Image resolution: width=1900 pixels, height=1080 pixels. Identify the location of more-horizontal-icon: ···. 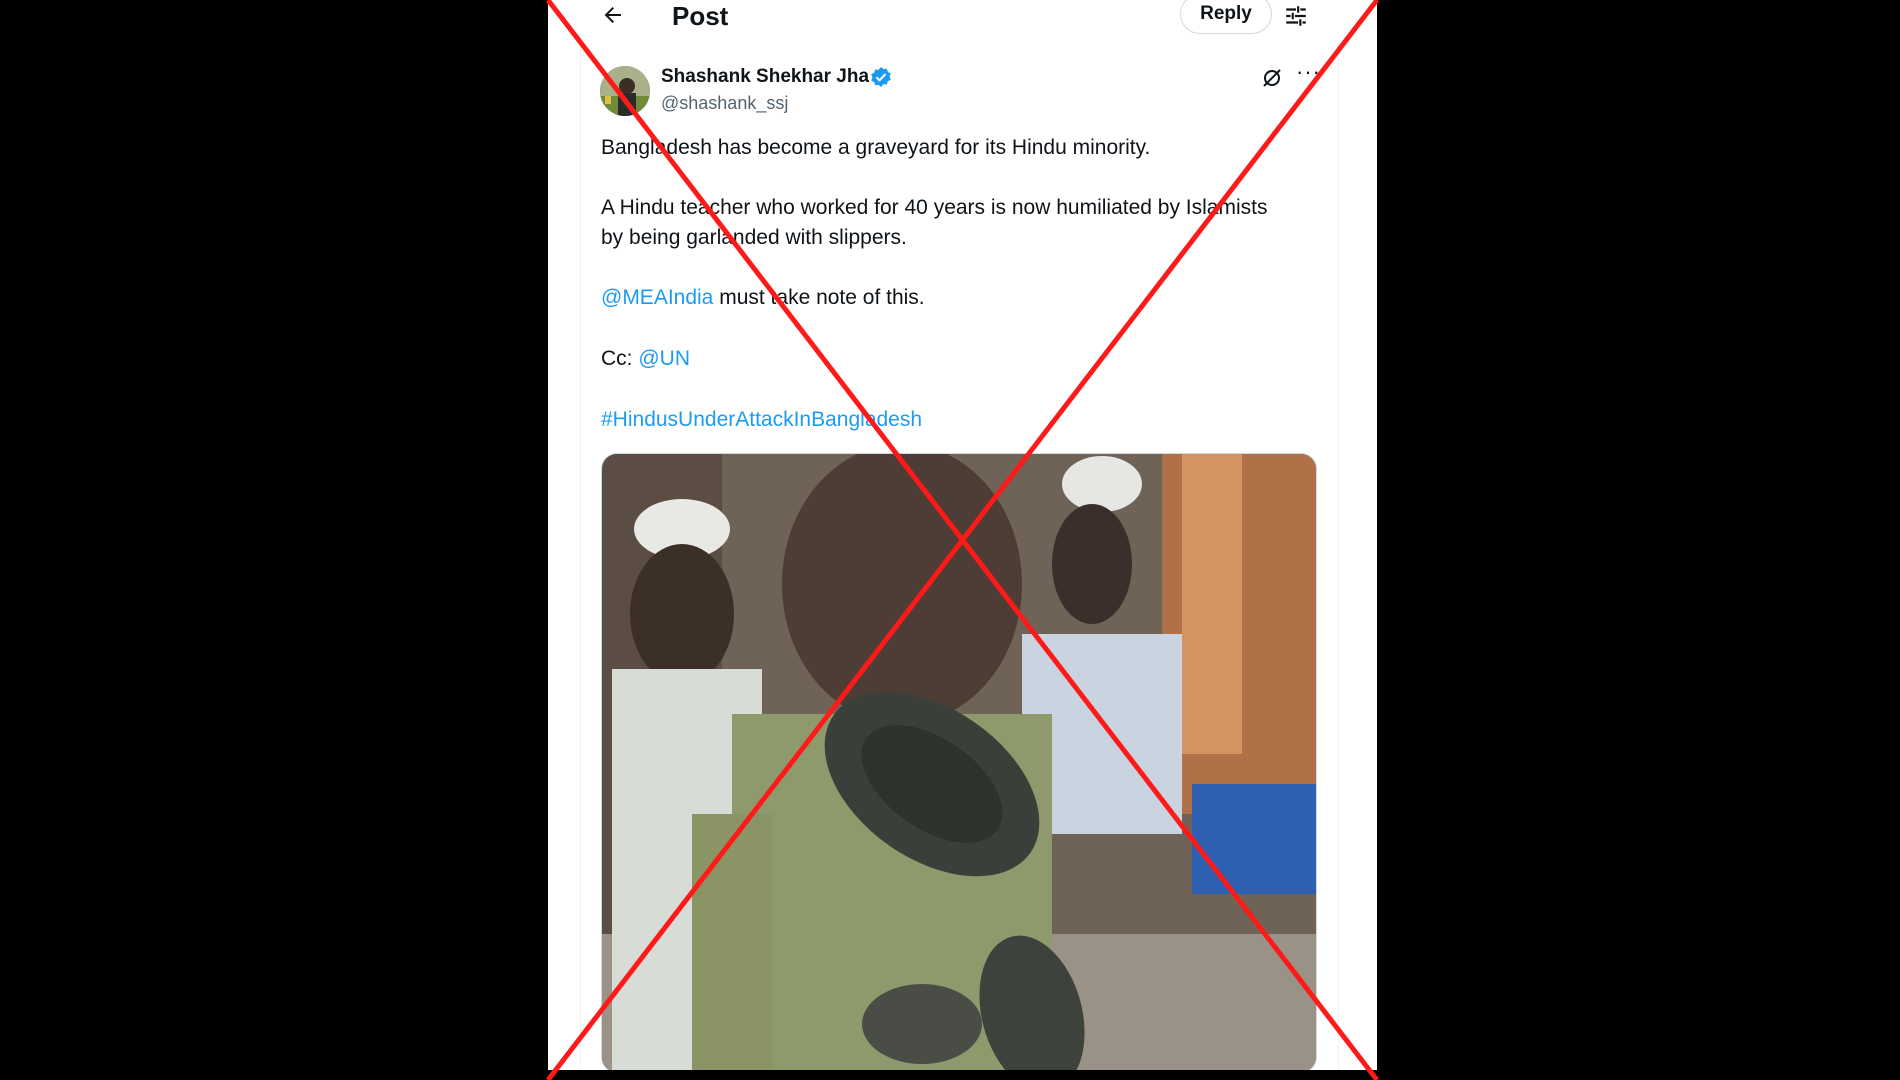
(1309, 73).